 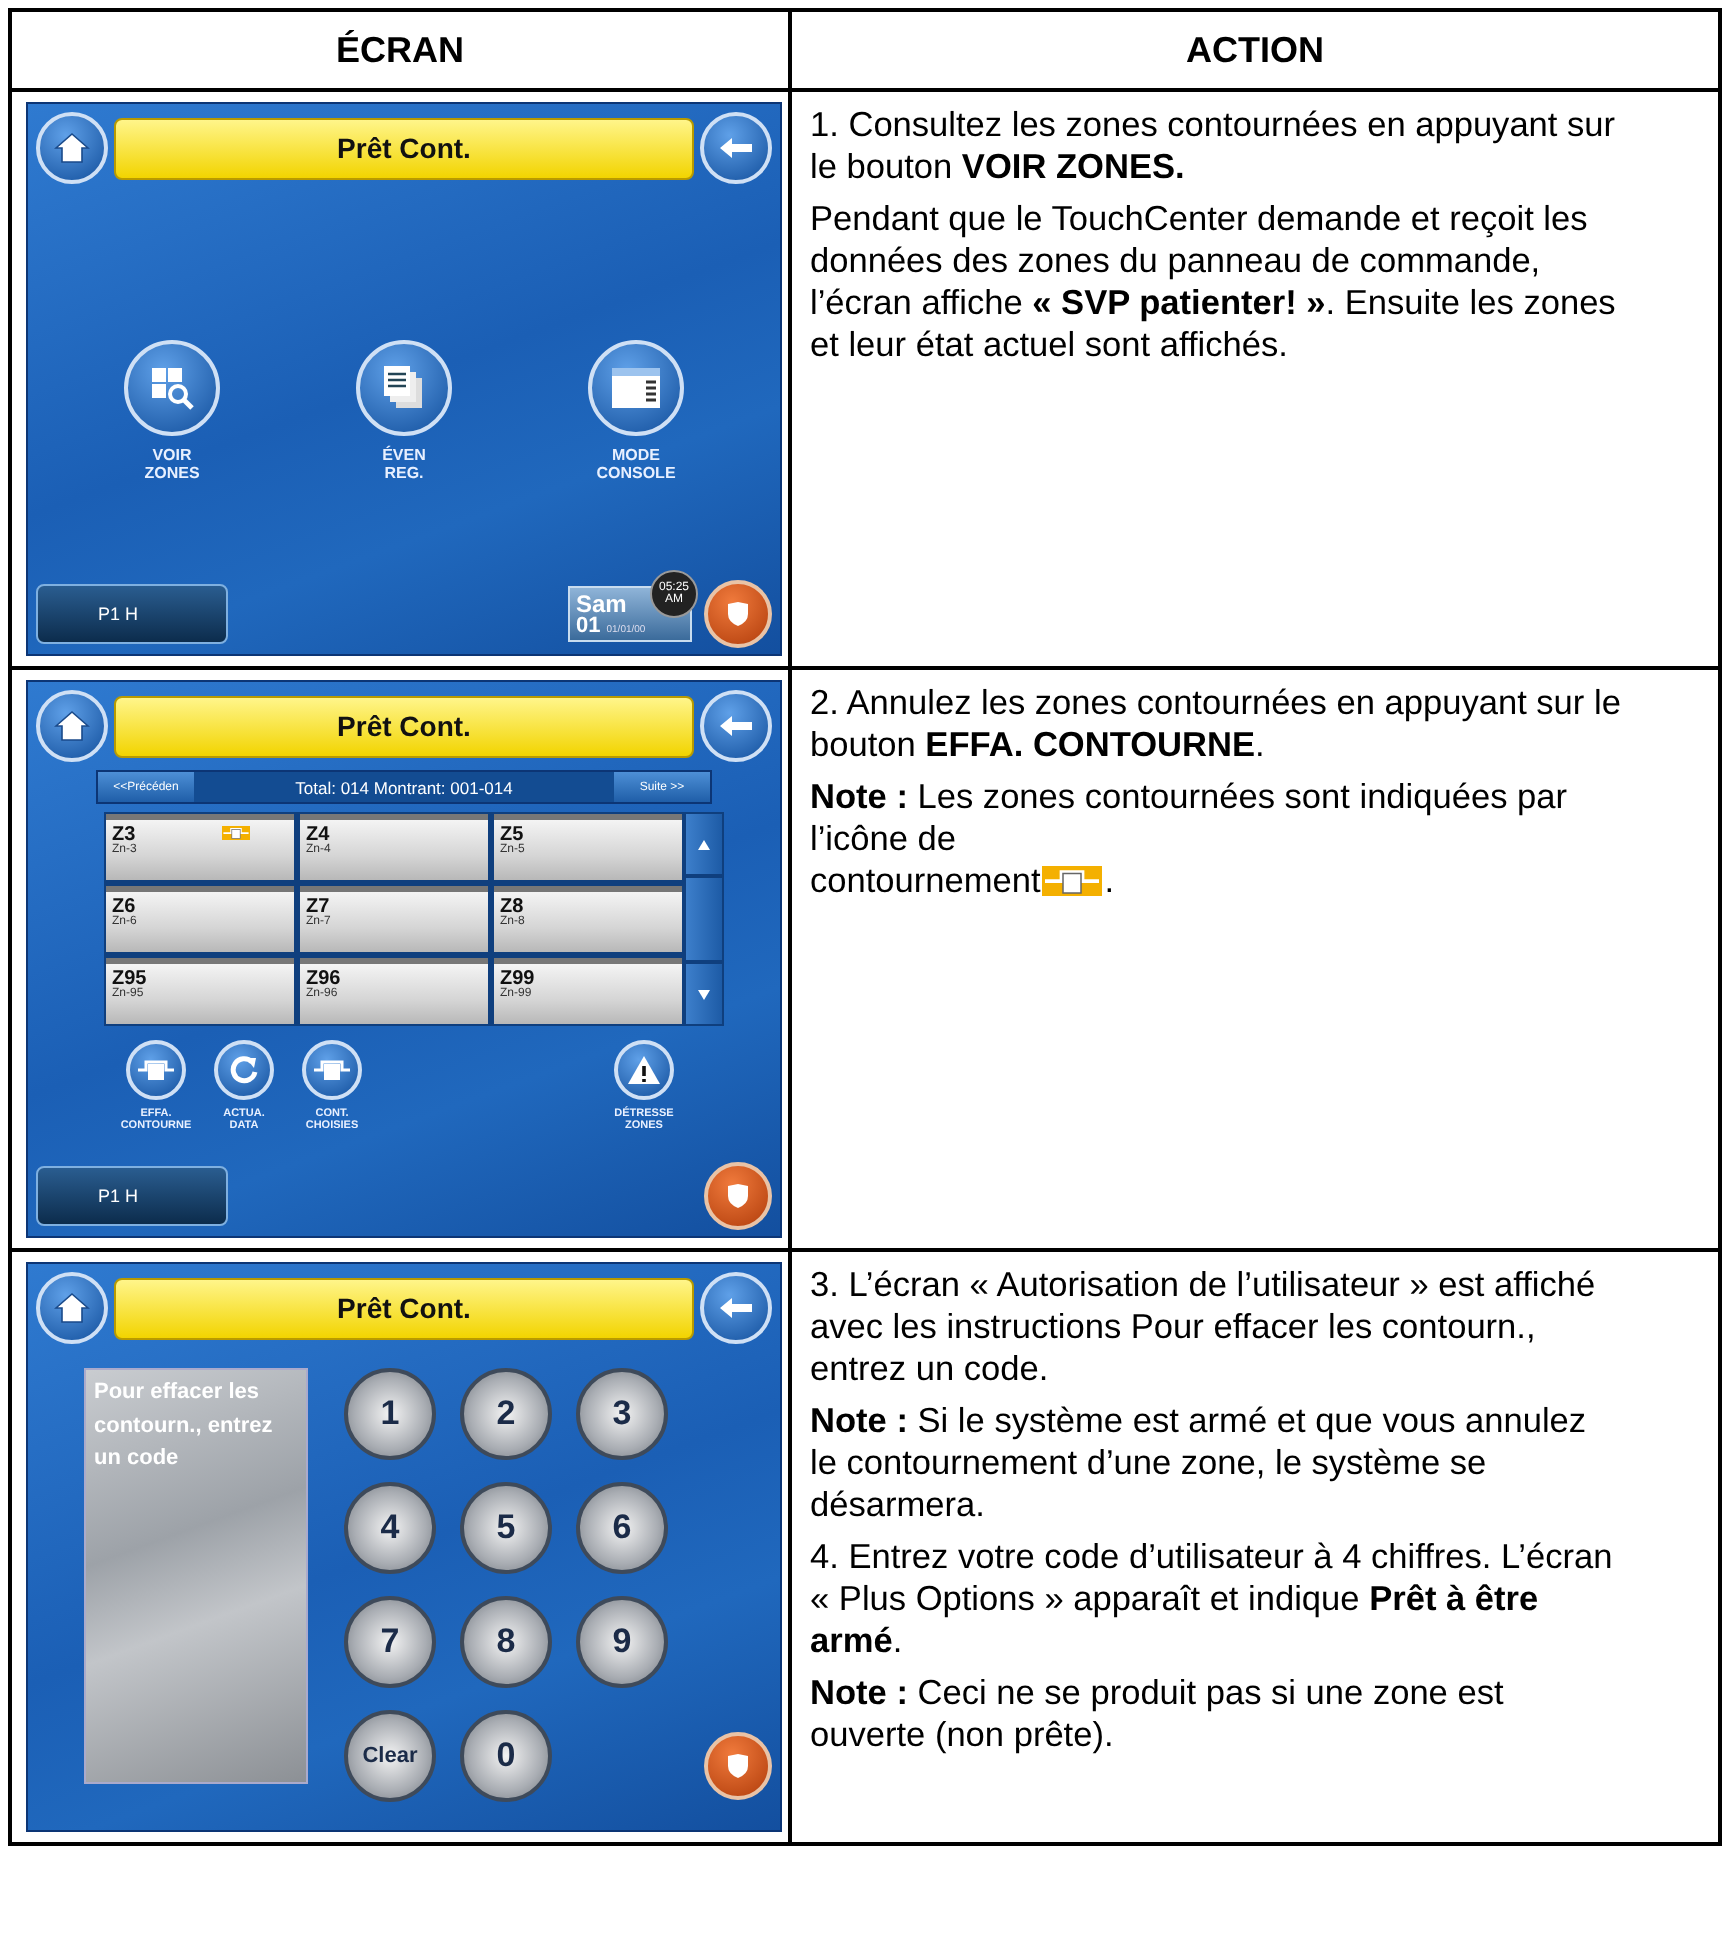 I want to click on keypad-key: 0, so click(x=506, y=1756).